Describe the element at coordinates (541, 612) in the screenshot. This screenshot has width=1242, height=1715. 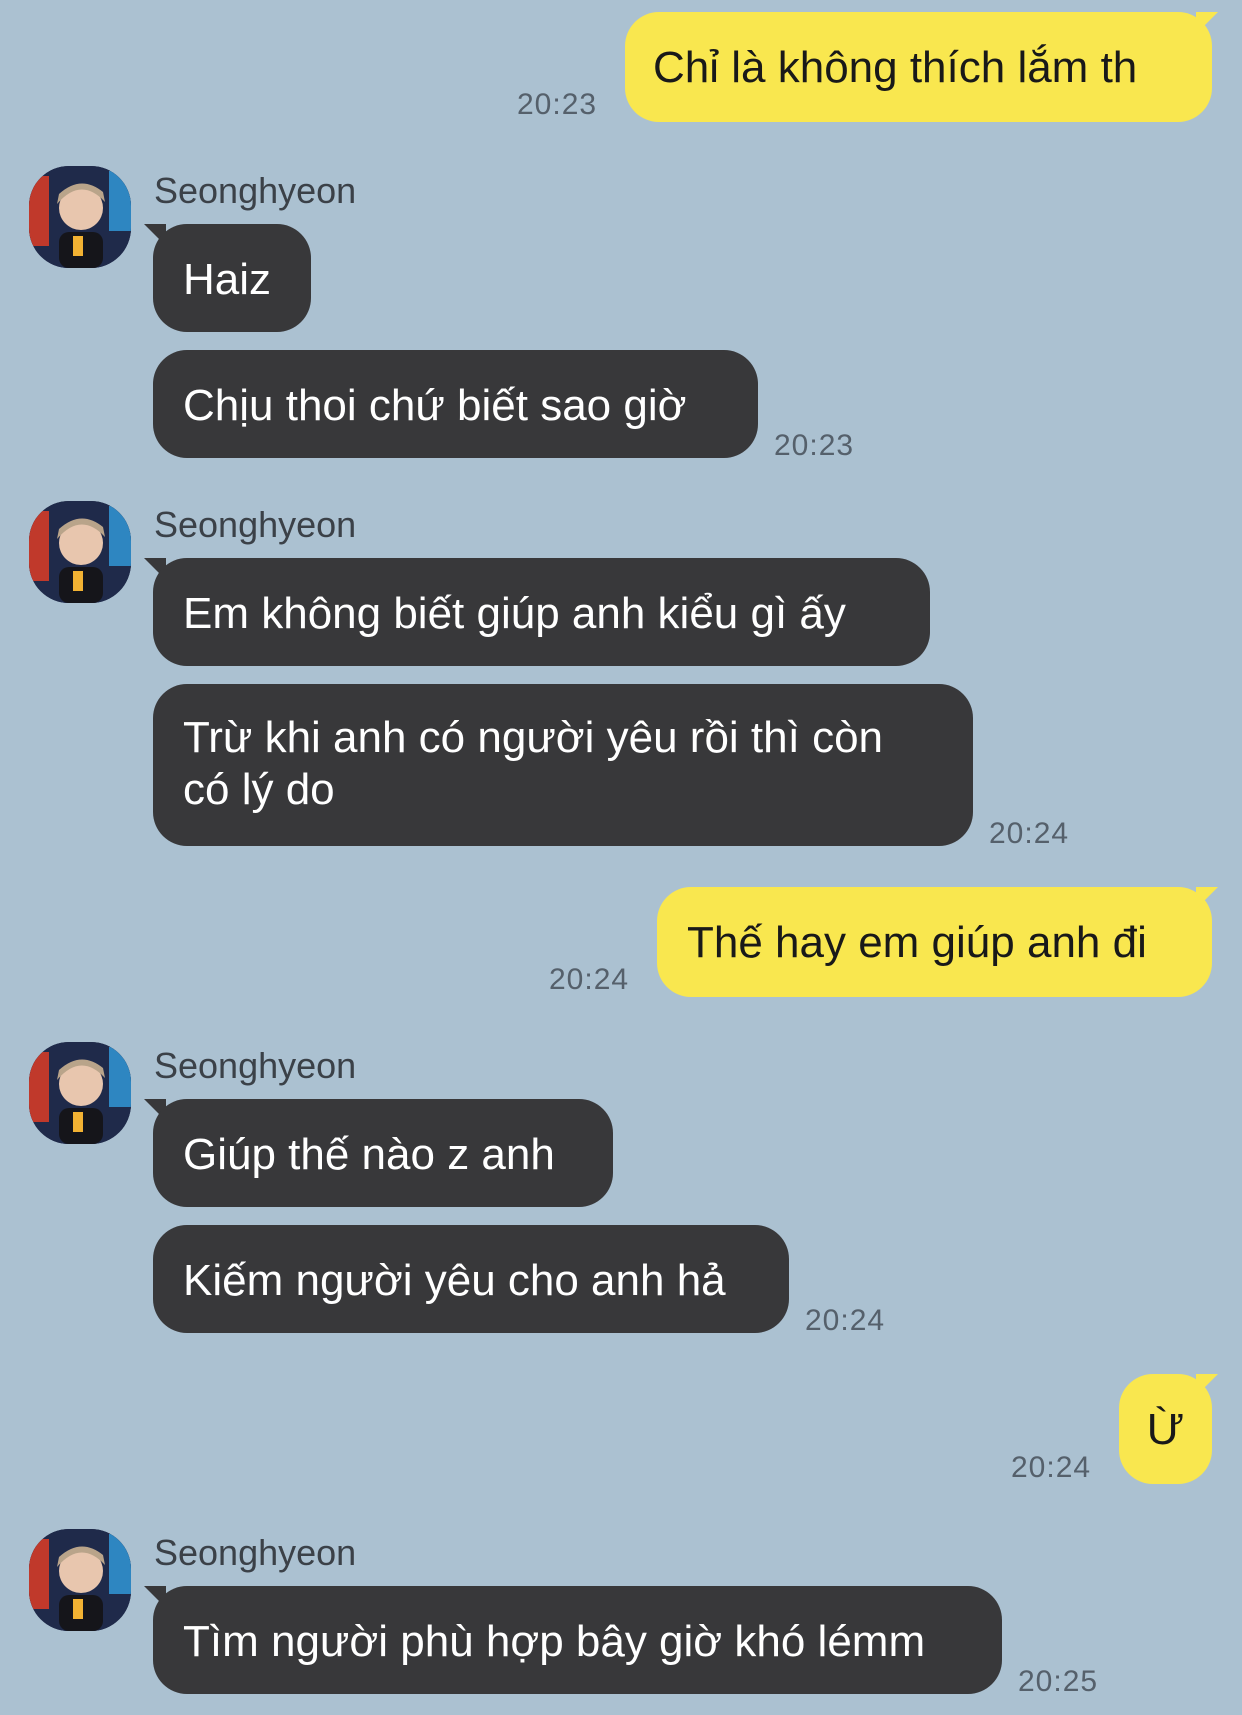
I see `message-bubble-incoming: Em không biết giúp anh kiểu gì ấy` at that location.